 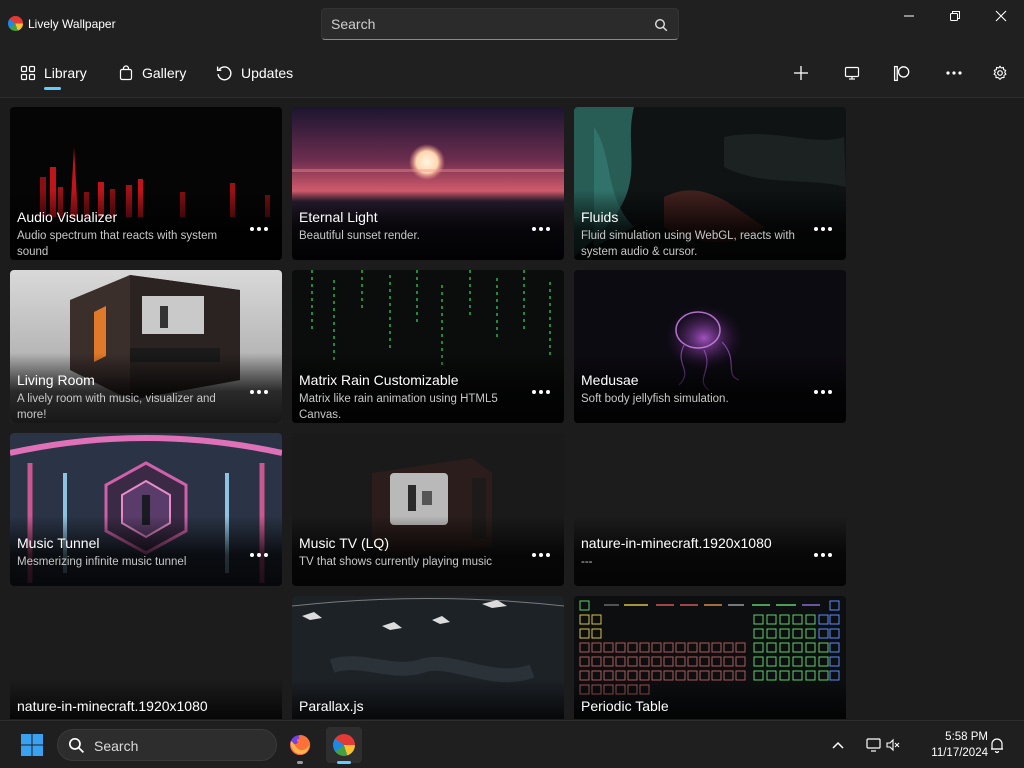 I want to click on library-grid-icon, so click(x=28, y=73).